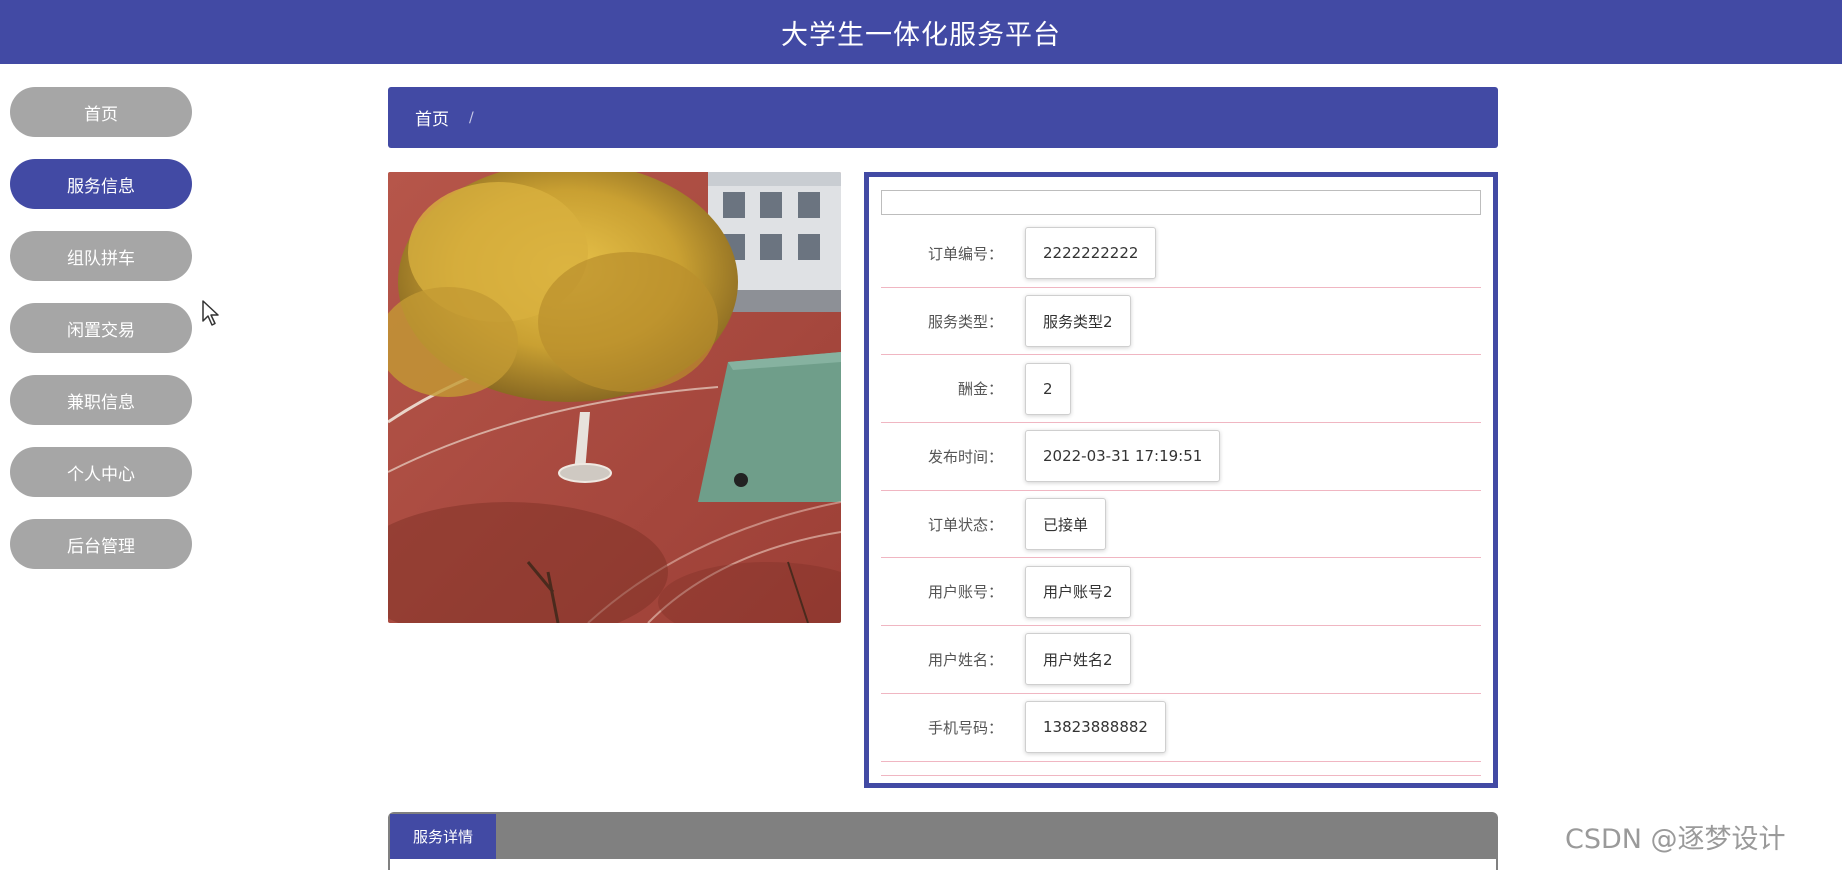 Image resolution: width=1842 pixels, height=870 pixels. What do you see at coordinates (980, 389) in the screenshot?
I see `field-label: 酬金：` at bounding box center [980, 389].